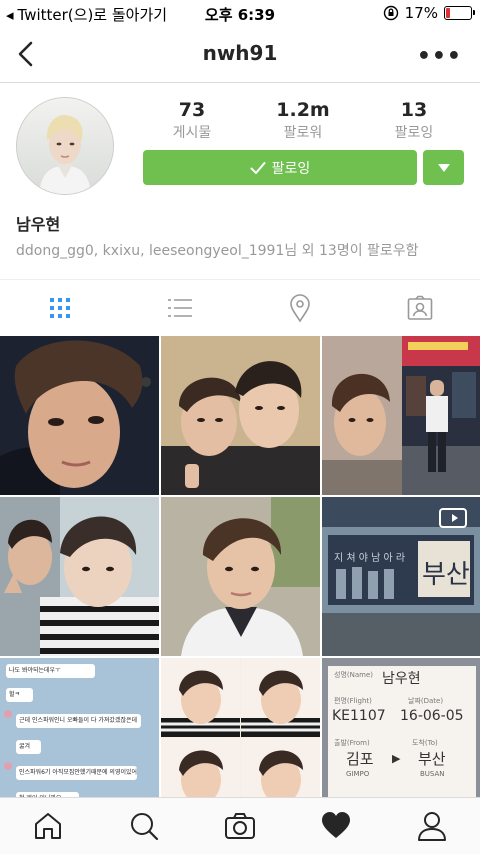 Image resolution: width=480 pixels, height=854 pixels. What do you see at coordinates (19, 695) in the screenshot?
I see `chat-message: 헐ㅋ` at bounding box center [19, 695].